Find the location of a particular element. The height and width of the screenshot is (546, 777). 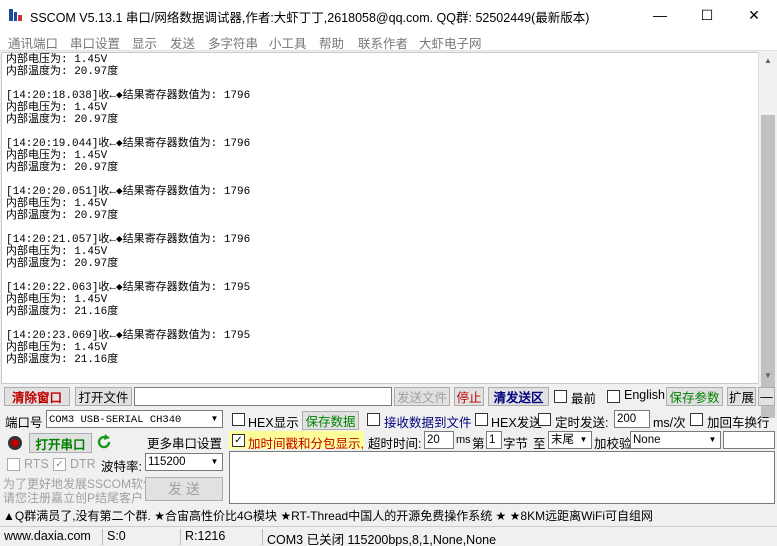

expand-button: 扩展 is located at coordinates (741, 396).